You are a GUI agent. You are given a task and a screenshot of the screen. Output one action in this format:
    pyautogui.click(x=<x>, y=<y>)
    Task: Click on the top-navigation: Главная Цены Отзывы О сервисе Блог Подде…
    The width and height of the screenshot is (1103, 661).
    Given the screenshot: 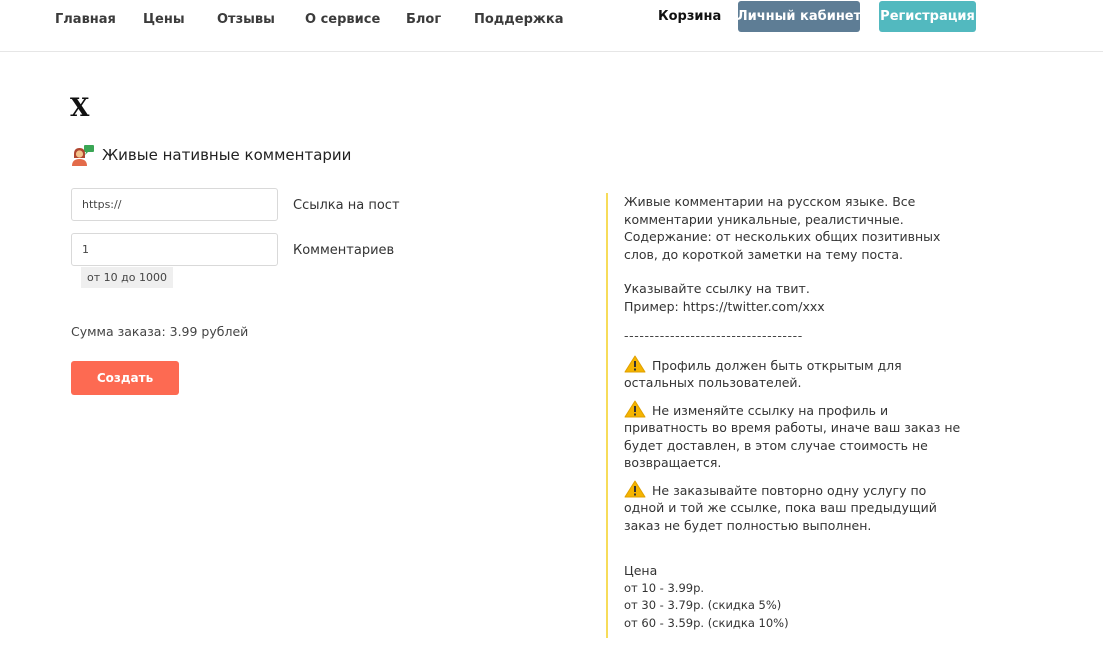 What is the action you would take?
    pyautogui.click(x=551, y=26)
    